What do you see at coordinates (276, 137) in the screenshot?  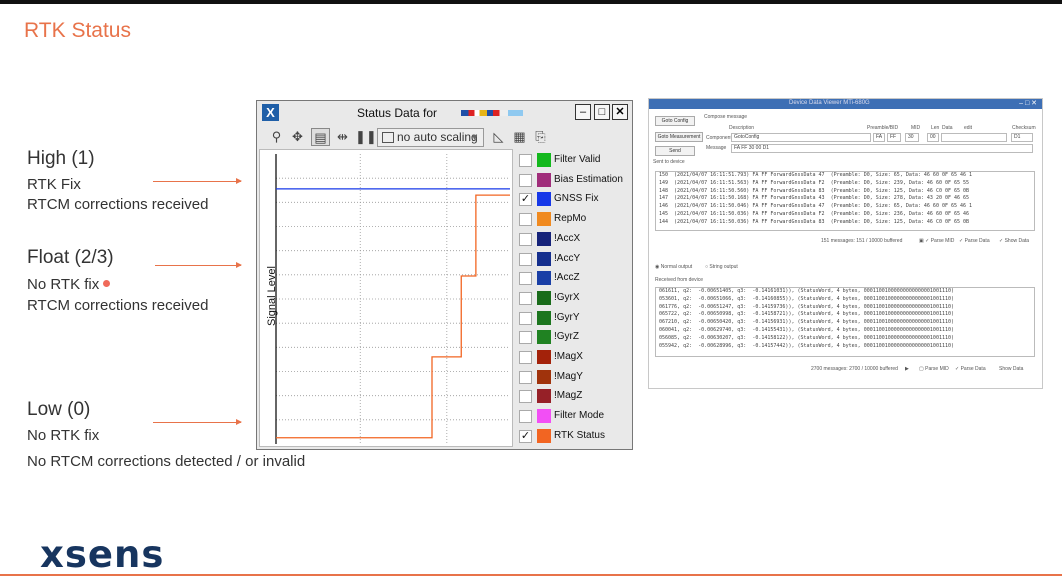 I see `zoom-icon: ⚲` at bounding box center [276, 137].